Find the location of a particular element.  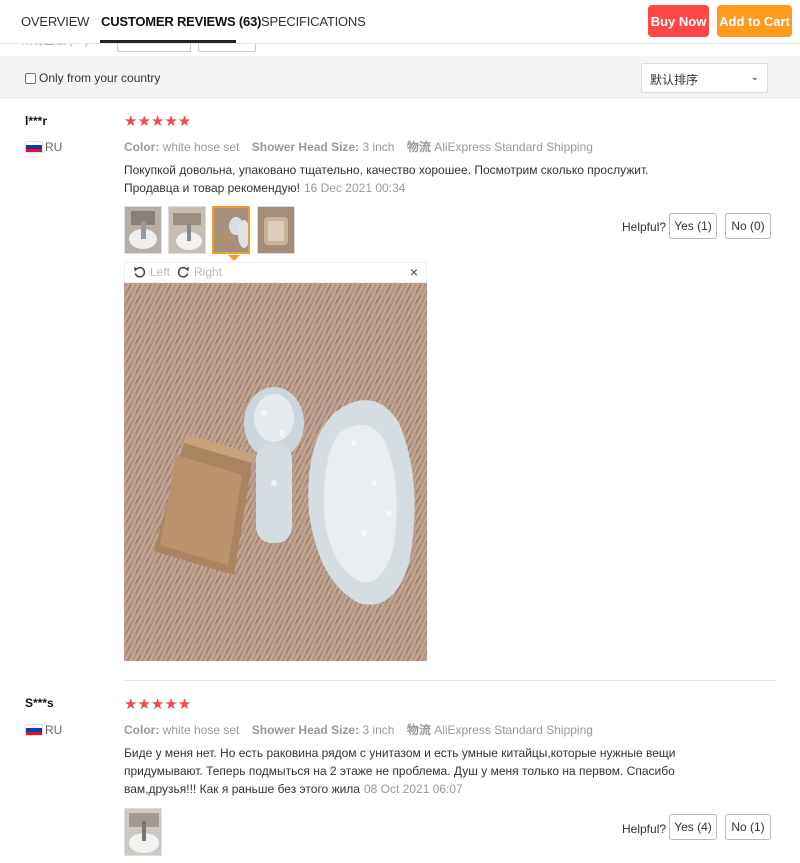

helpful-yes-button: Yes (4) is located at coordinates (693, 827).